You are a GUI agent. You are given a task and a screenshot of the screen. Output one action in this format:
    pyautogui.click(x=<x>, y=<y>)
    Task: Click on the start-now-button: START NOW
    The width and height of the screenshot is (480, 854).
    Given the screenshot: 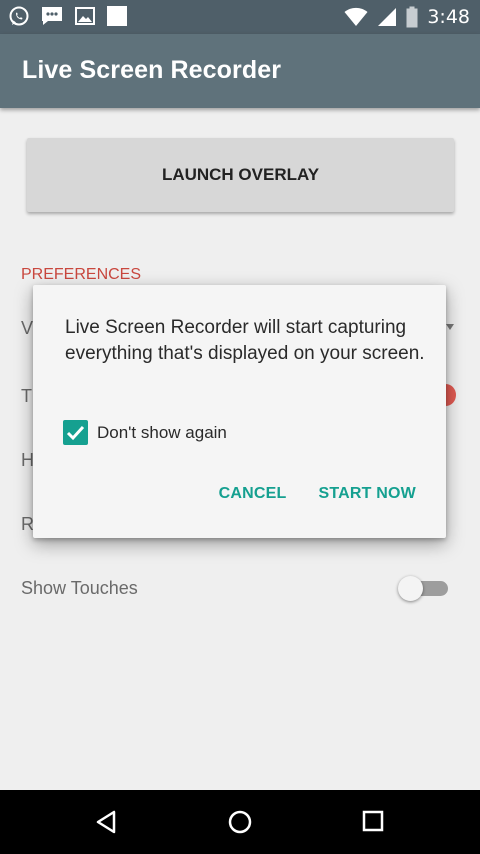 What is the action you would take?
    pyautogui.click(x=368, y=494)
    